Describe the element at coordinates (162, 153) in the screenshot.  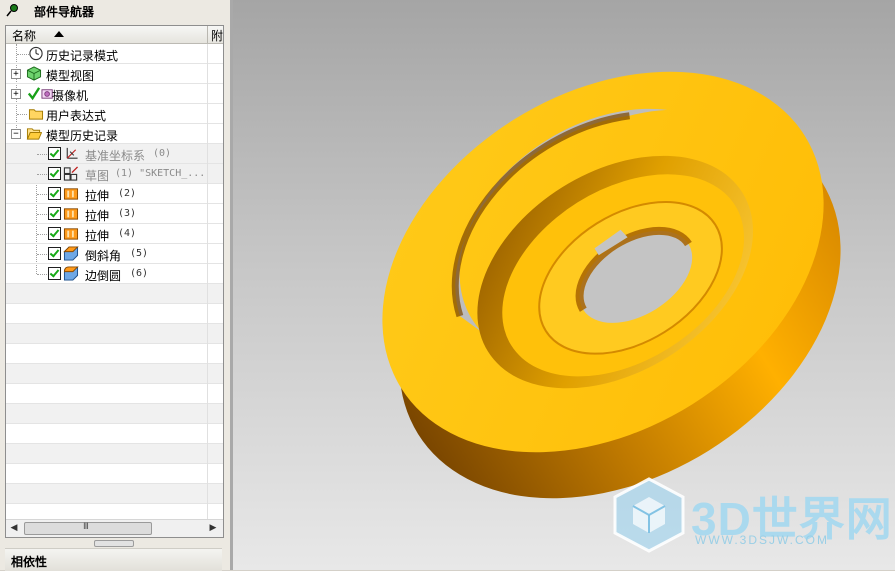
I see `feature-number: (0)` at that location.